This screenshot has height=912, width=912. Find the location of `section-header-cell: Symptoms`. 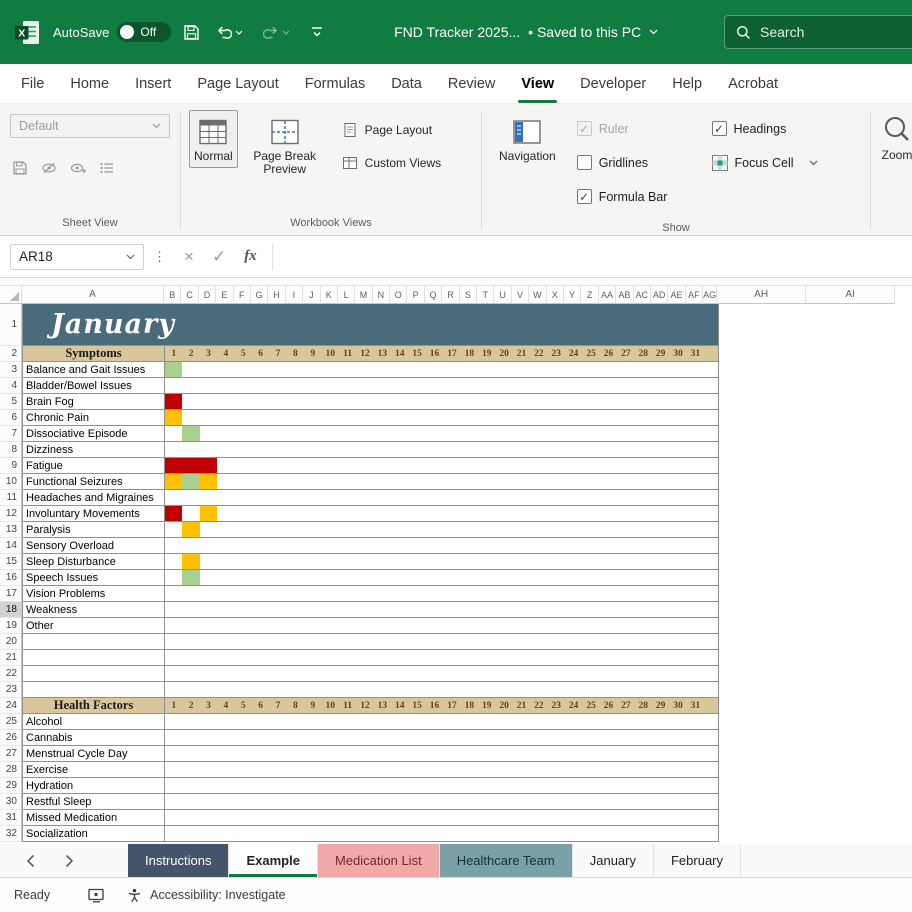

section-header-cell: Symptoms is located at coordinates (94, 353).